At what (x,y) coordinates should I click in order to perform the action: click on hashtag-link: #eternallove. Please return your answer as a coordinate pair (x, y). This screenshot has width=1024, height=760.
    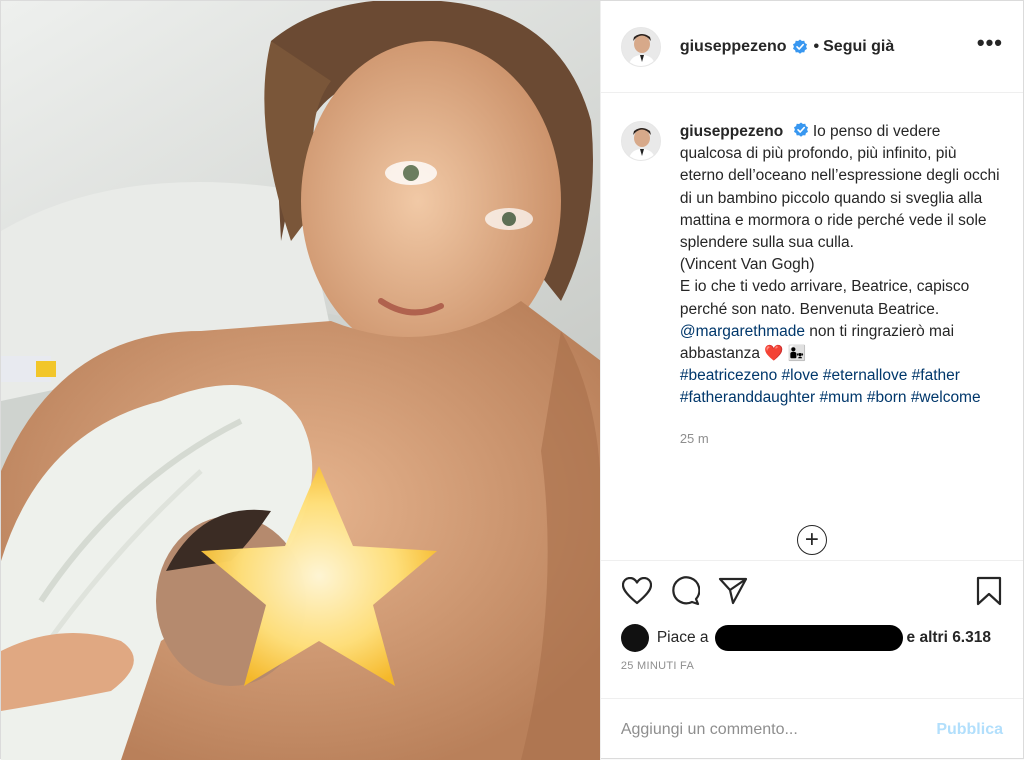
    Looking at the image, I should click on (865, 375).